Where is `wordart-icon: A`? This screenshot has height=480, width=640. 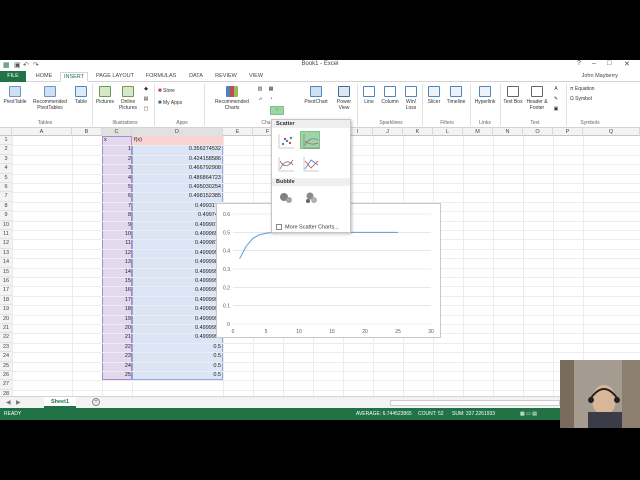 wordart-icon: A is located at coordinates (556, 89).